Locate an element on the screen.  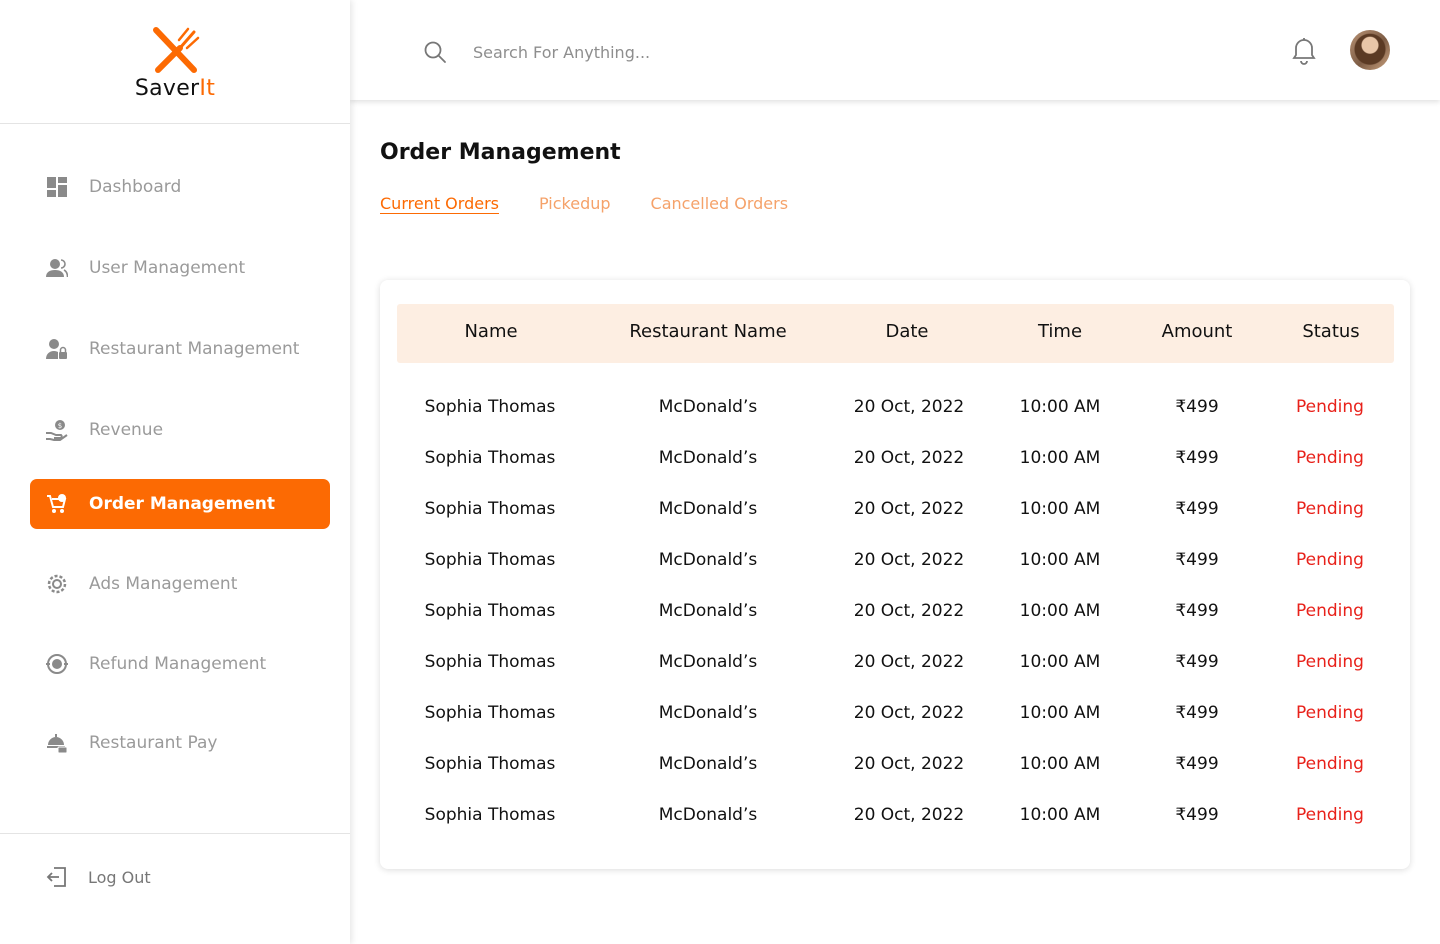
revenue-hand-icon: $ is located at coordinates (57, 430).